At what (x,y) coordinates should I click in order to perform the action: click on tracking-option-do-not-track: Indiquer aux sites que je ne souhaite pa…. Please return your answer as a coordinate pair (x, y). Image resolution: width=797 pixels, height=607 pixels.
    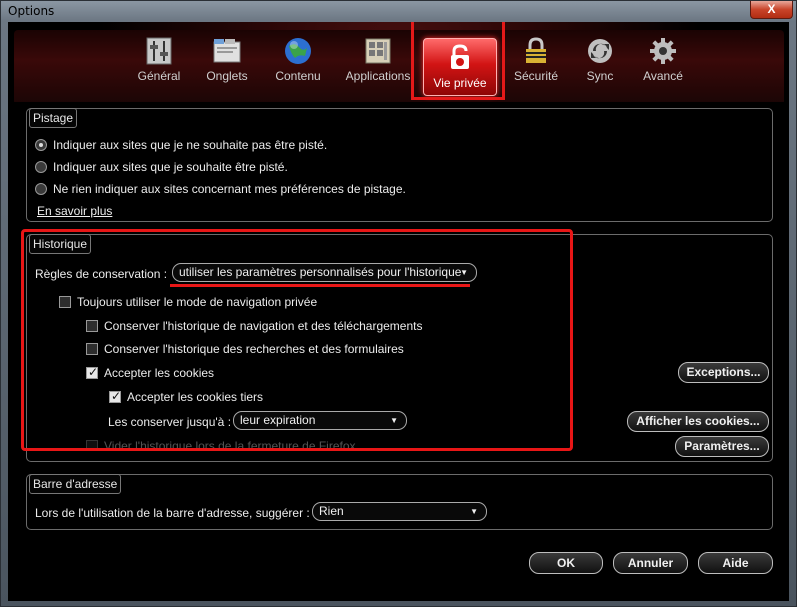
    Looking at the image, I should click on (181, 145).